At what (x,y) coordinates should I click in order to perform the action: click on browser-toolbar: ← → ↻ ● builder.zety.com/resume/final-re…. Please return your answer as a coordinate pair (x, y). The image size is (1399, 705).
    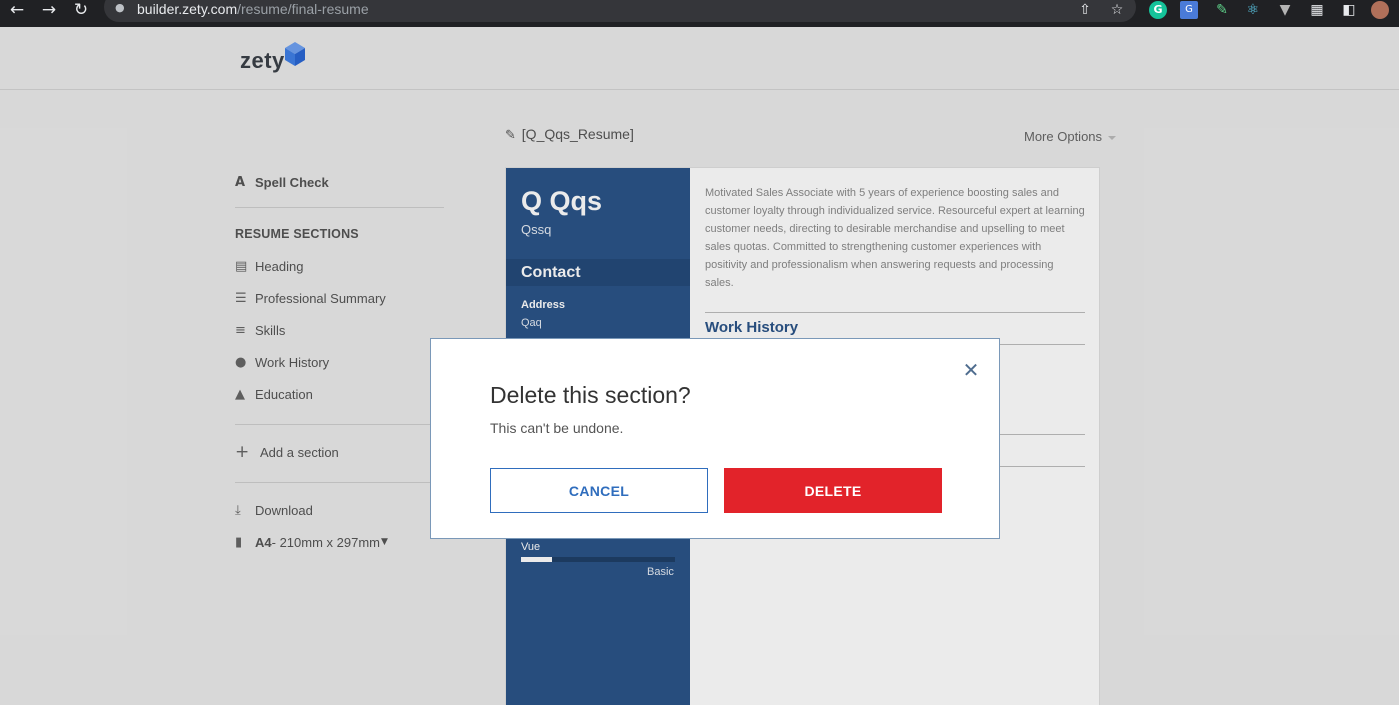
    Looking at the image, I should click on (699, 13).